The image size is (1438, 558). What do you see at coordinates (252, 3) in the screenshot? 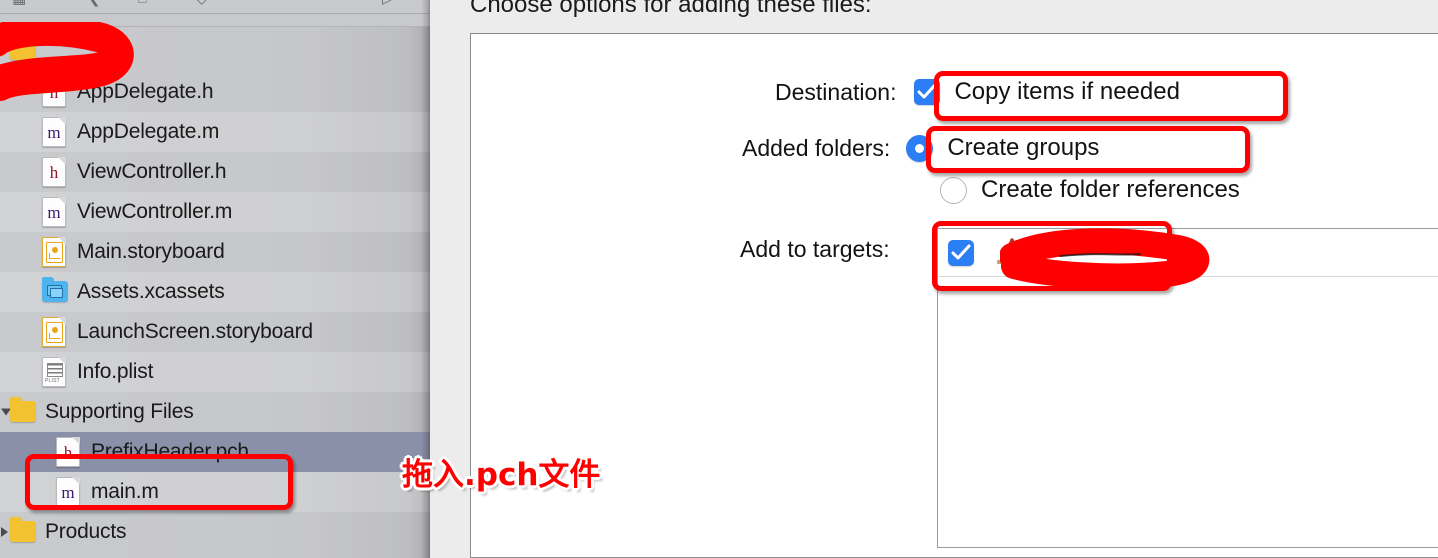
I see `minus-icon: ━` at bounding box center [252, 3].